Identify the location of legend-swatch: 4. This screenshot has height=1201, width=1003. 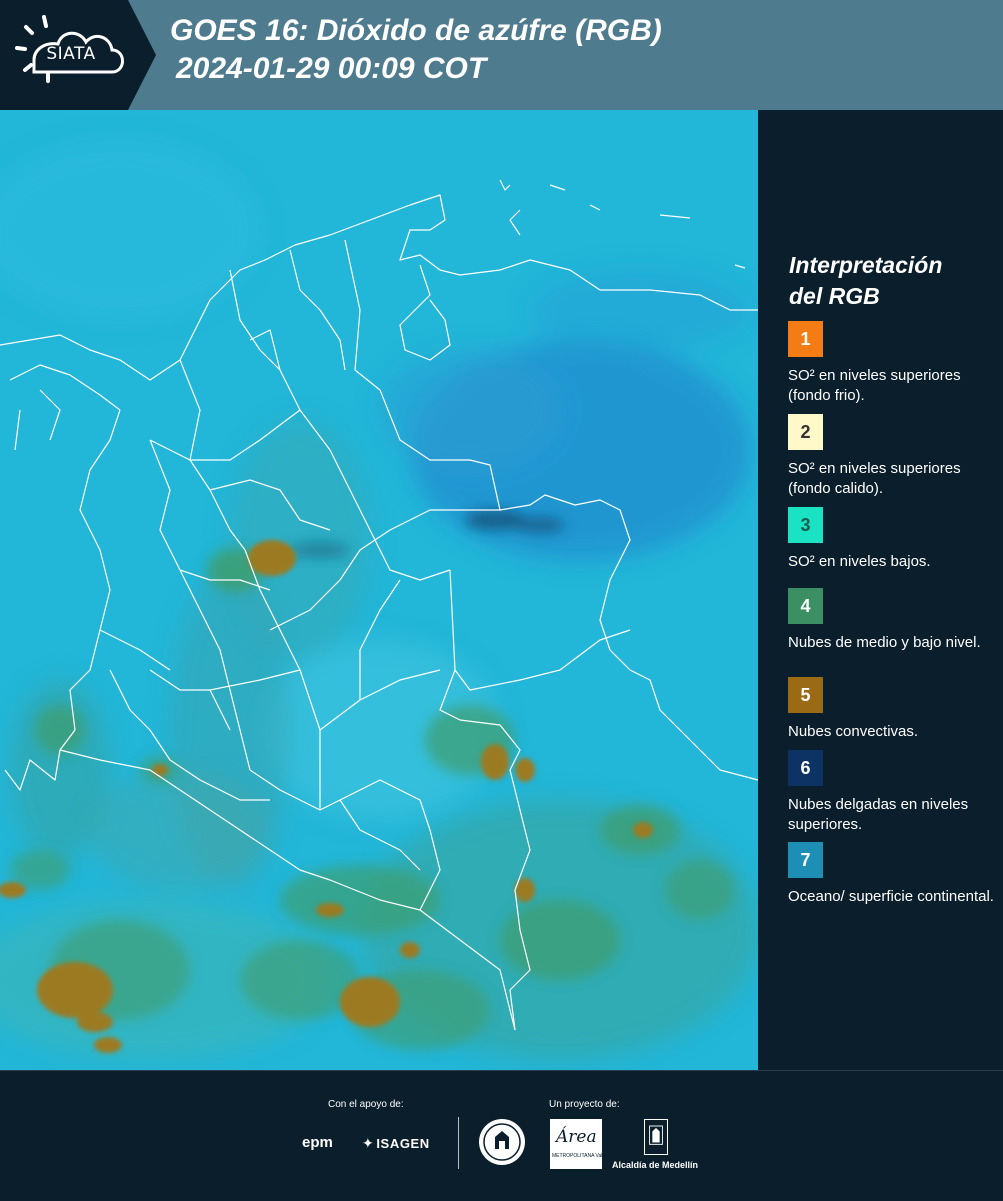
(805, 606).